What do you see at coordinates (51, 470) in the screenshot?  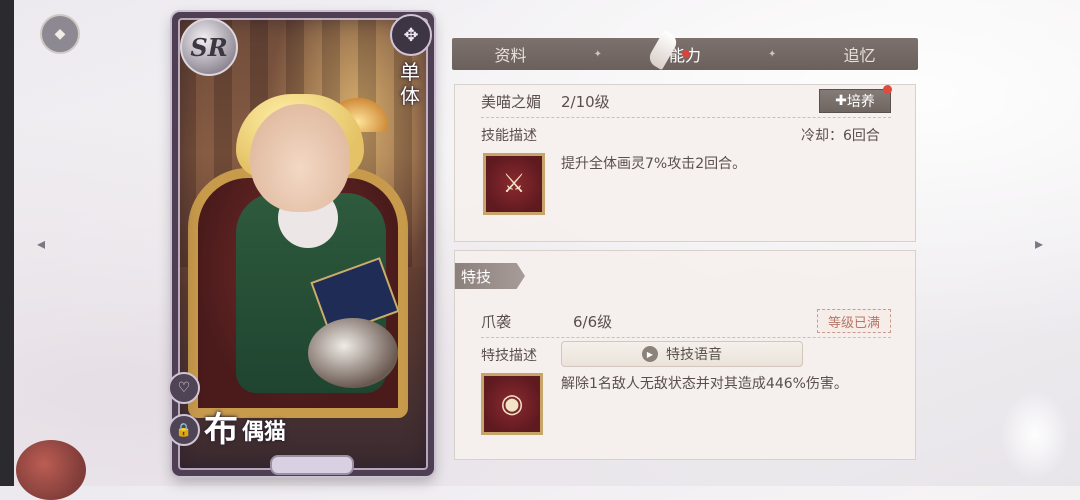 I see `rose-decoration` at bounding box center [51, 470].